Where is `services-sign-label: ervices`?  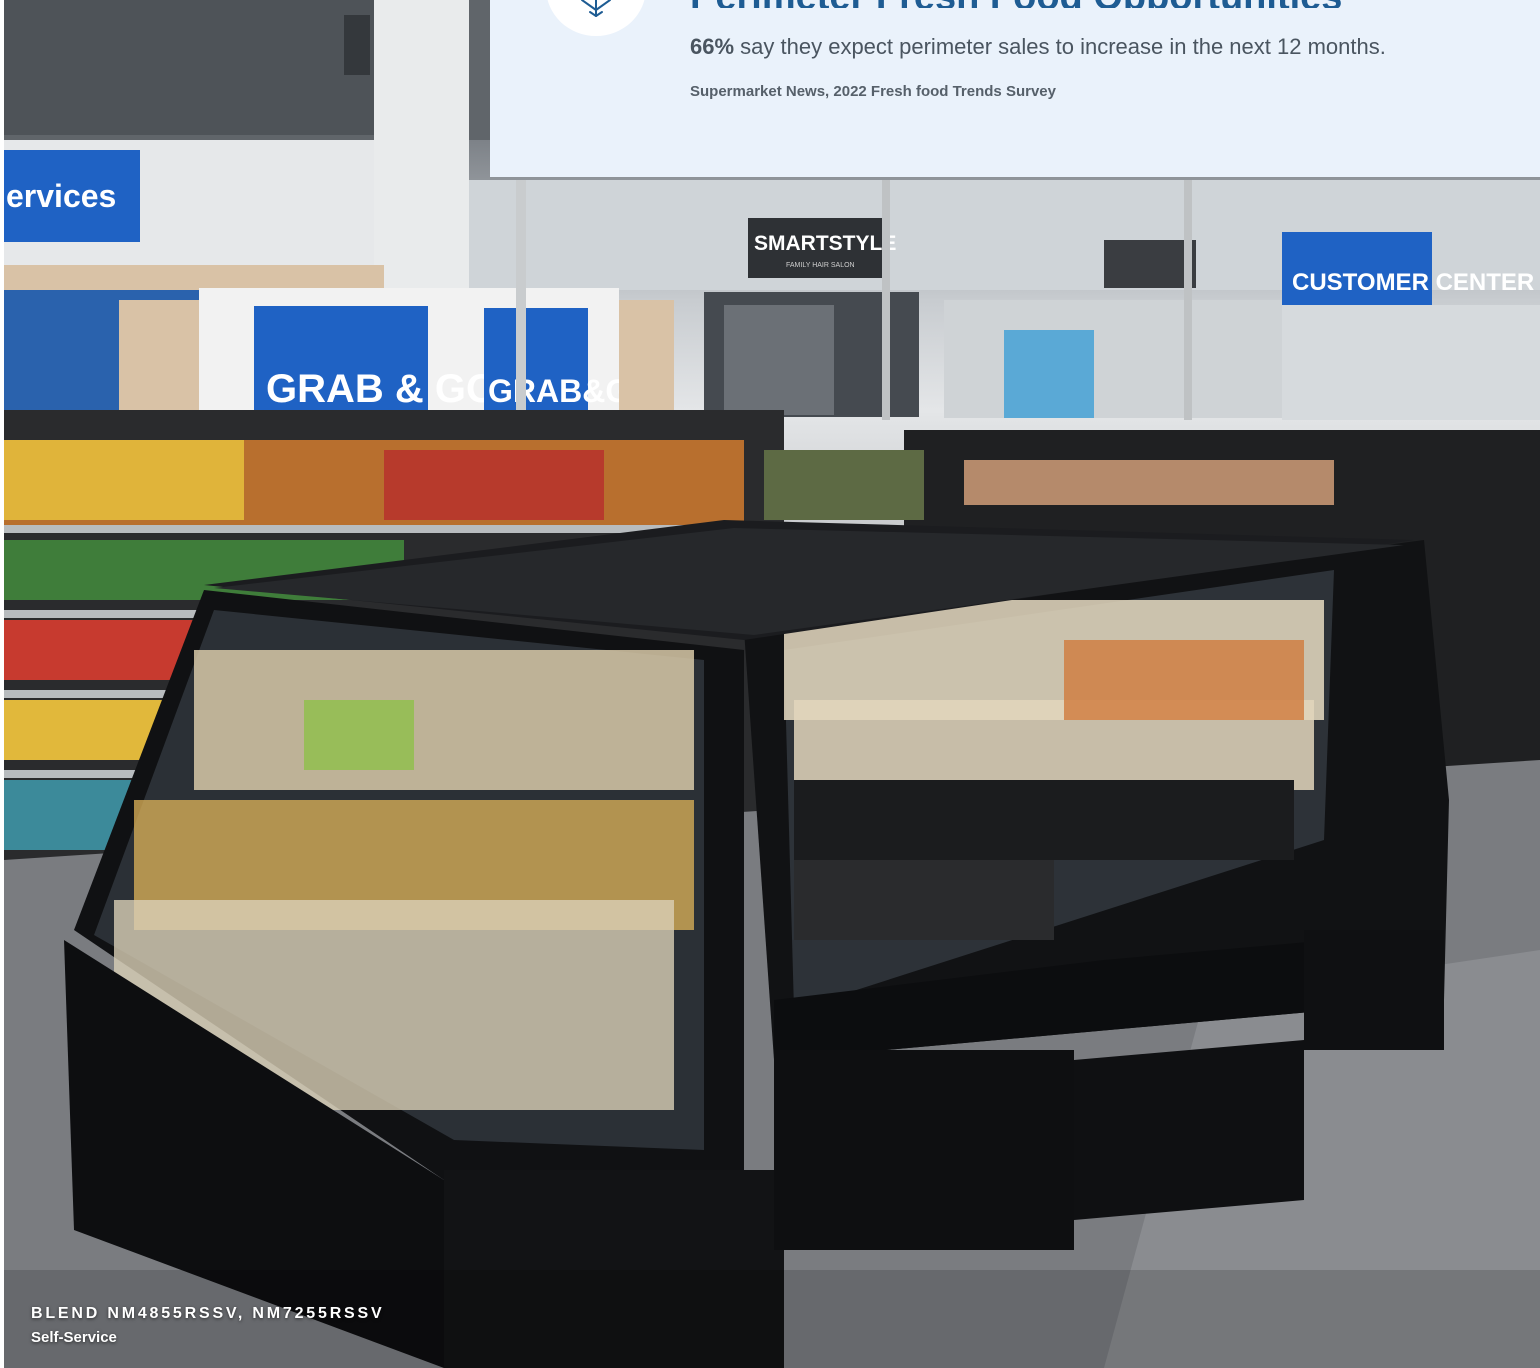
services-sign-label: ervices is located at coordinates (61, 196).